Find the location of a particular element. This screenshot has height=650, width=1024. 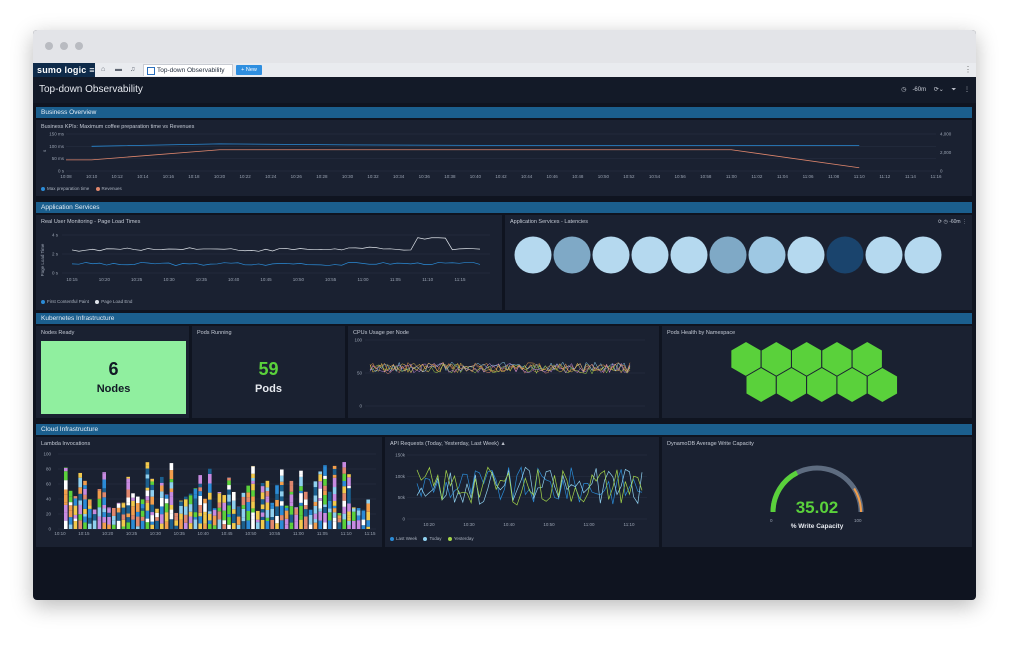

legend-label: Revenues is located at coordinates (111, 188).